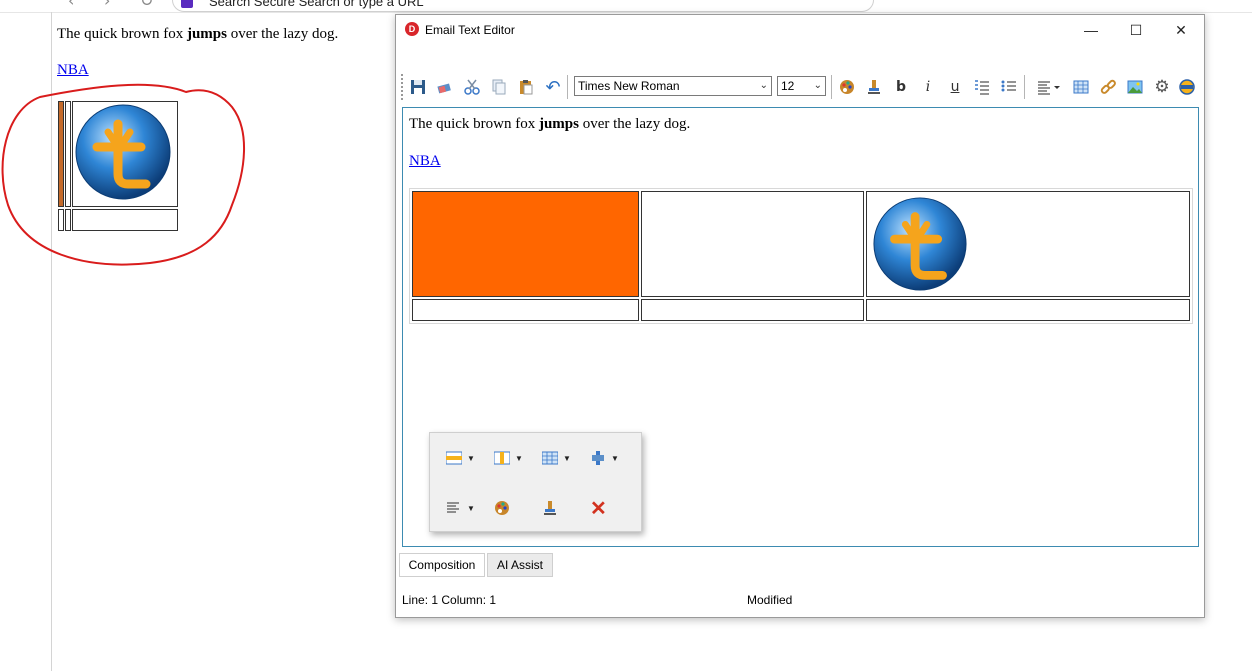 The image size is (1252, 671). I want to click on font-size-select: 12 ⌄, so click(801, 86).